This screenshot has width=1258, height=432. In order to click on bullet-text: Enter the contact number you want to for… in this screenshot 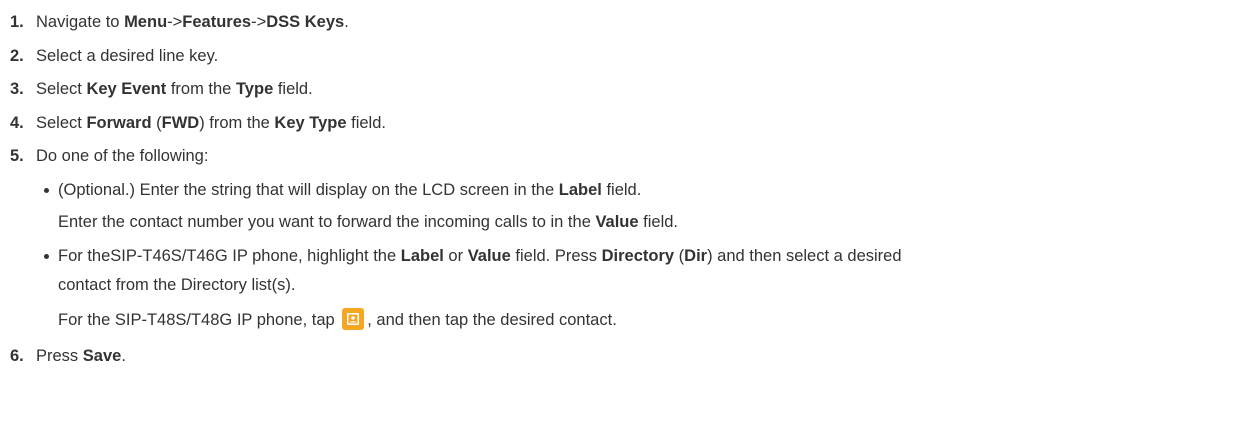, I will do `click(368, 222)`.